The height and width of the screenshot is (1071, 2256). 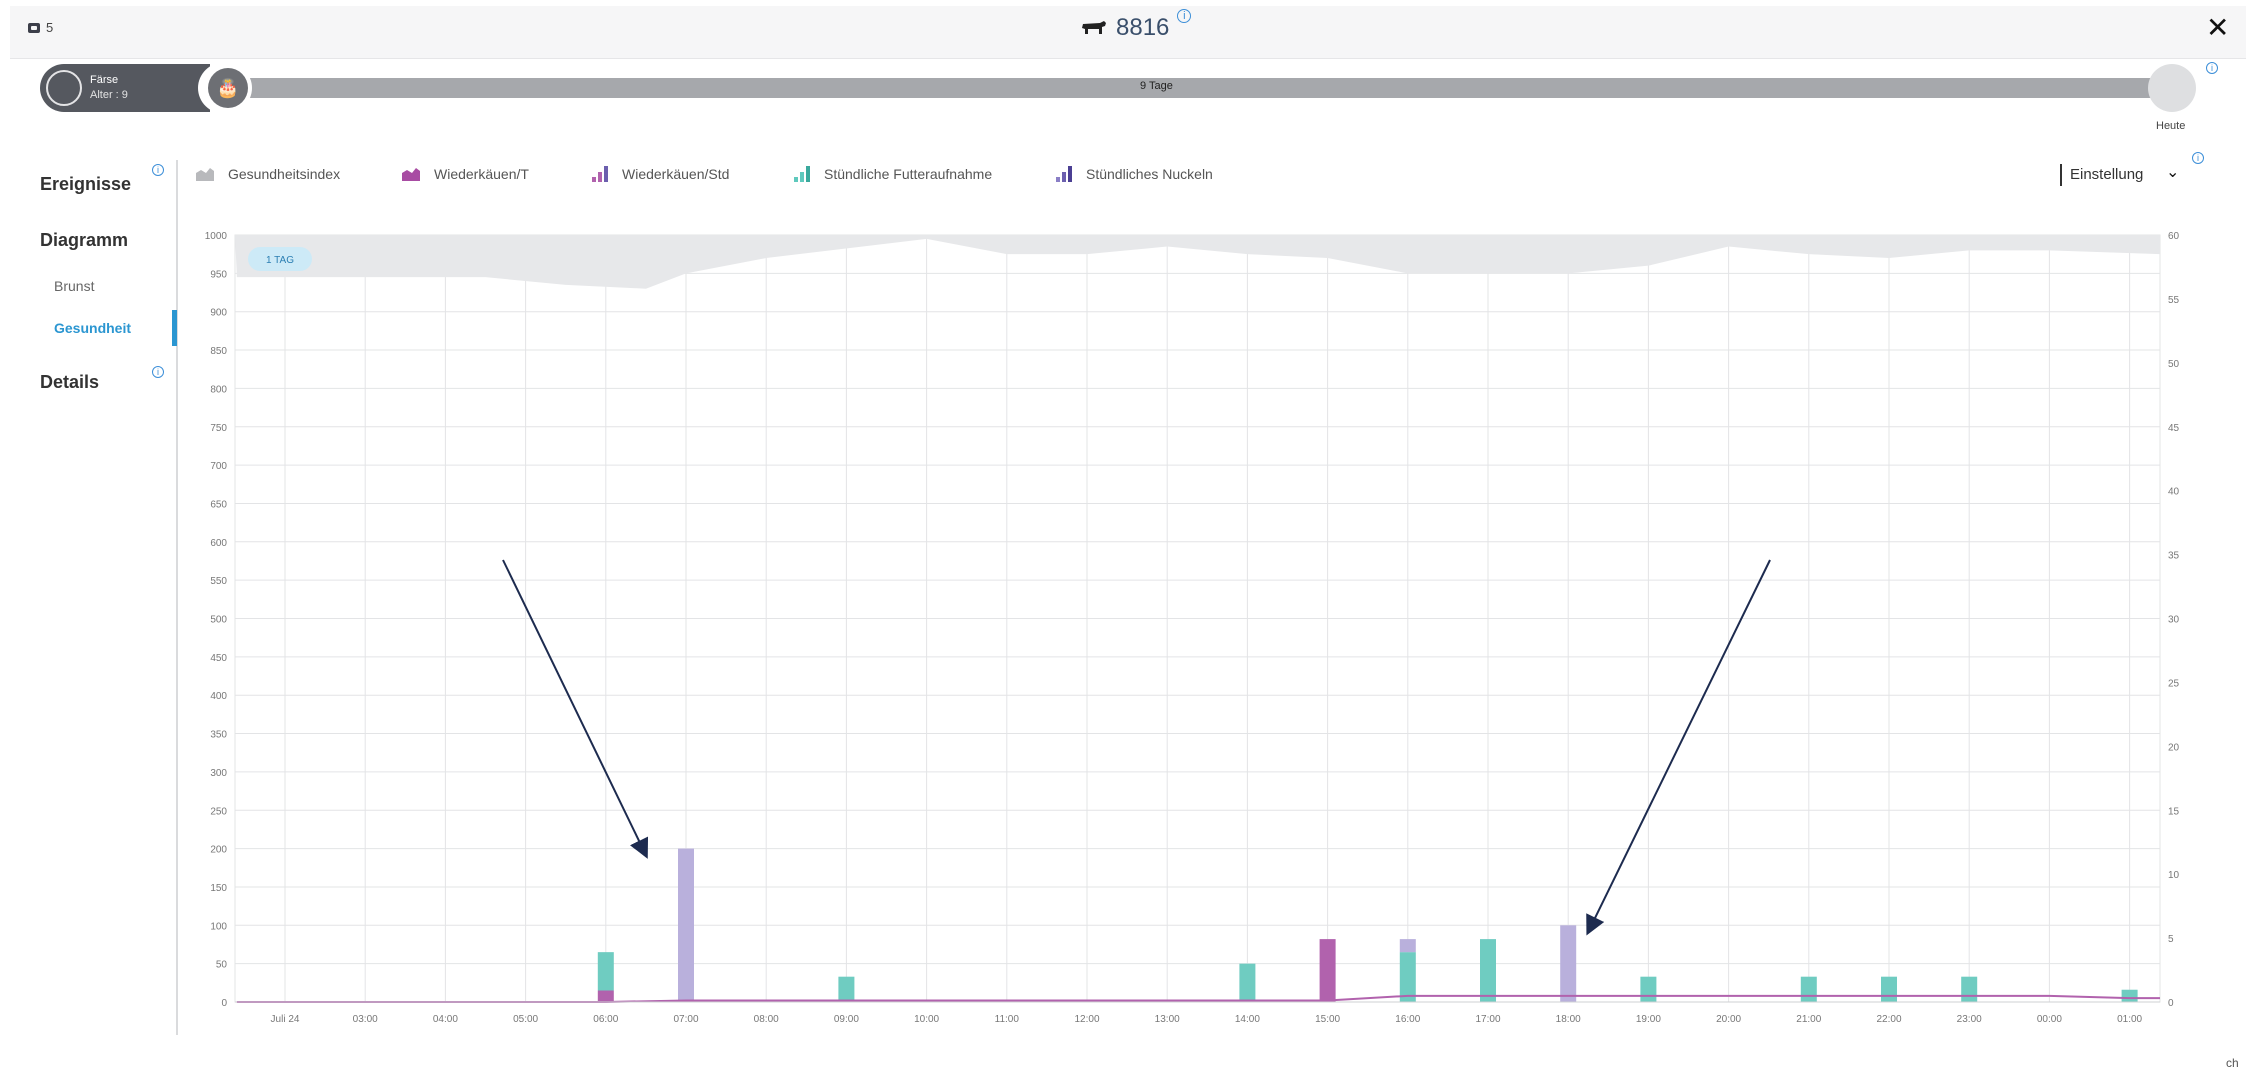 What do you see at coordinates (2049, 1019) in the screenshot?
I see `x-tick-label: 00:00` at bounding box center [2049, 1019].